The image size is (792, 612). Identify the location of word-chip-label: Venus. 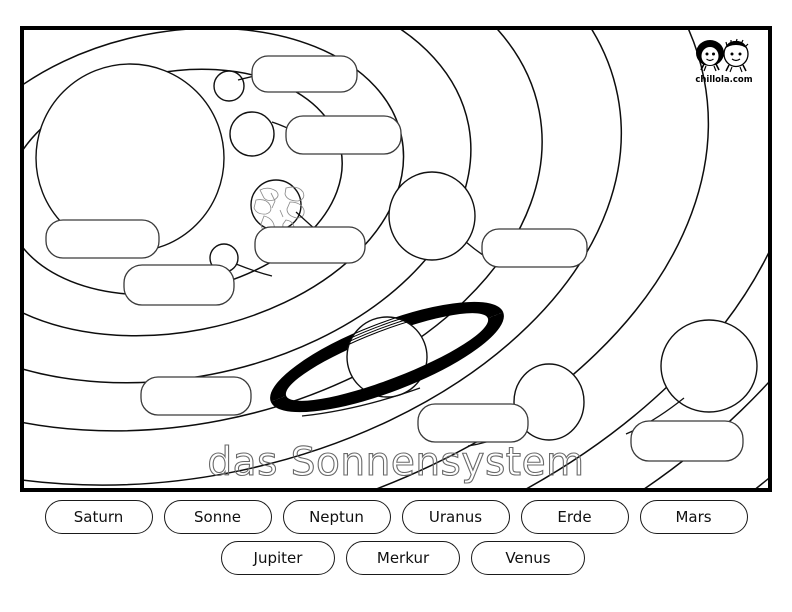
(528, 558).